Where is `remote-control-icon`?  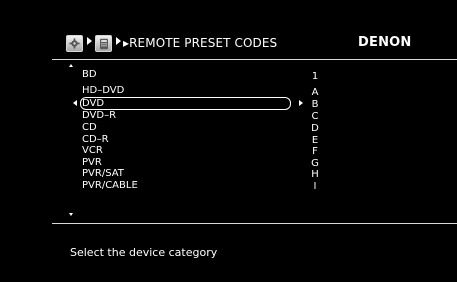
remote-control-icon is located at coordinates (104, 44).